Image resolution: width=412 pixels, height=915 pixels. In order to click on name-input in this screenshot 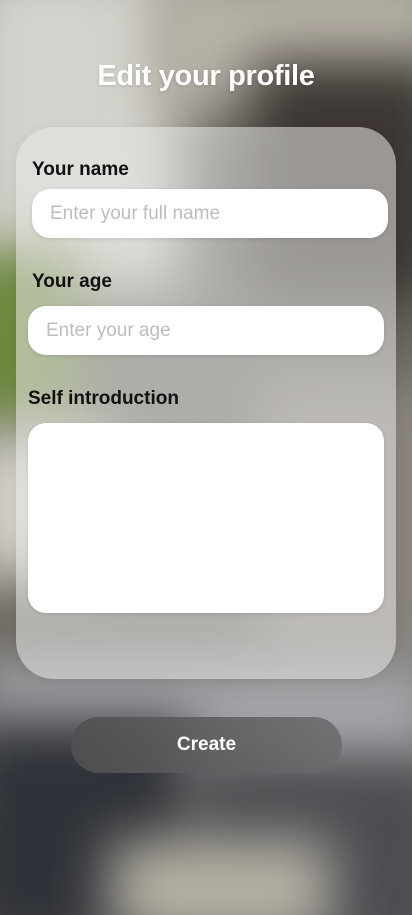, I will do `click(210, 213)`.